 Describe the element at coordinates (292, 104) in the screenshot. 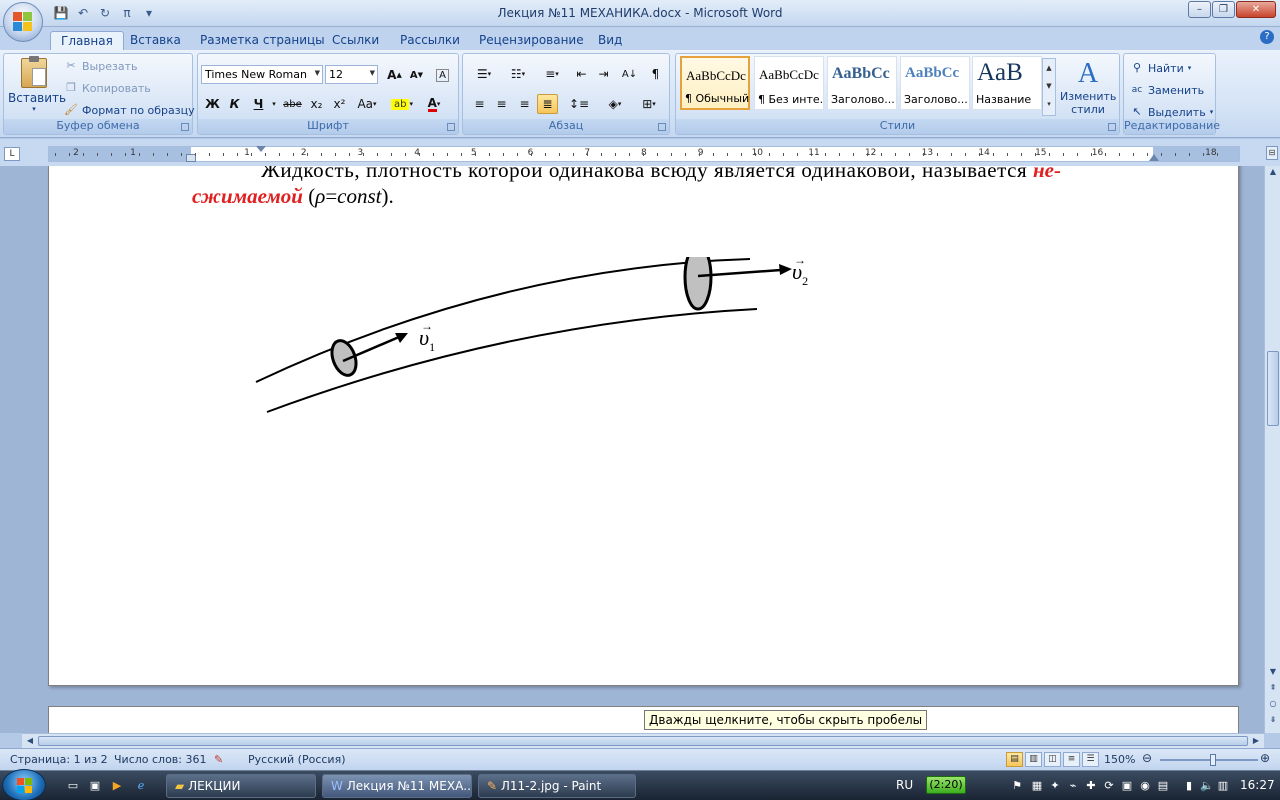

I see `strikethrough-button: abe` at that location.